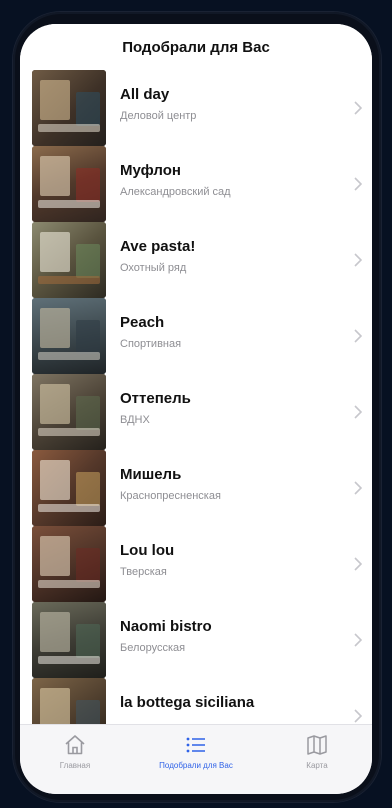 Image resolution: width=392 pixels, height=808 pixels. Describe the element at coordinates (196, 564) in the screenshot. I see `restaurant-row: Lou lou Тверская` at that location.